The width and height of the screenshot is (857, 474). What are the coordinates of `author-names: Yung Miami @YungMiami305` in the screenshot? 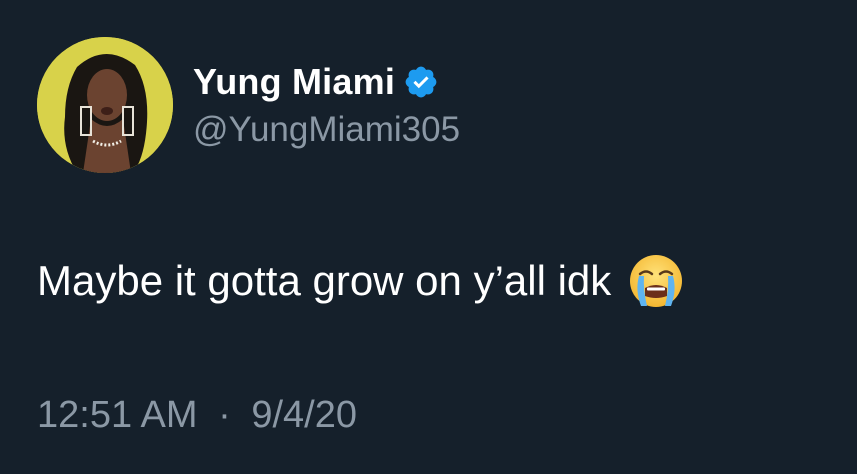 It's located at (326, 105).